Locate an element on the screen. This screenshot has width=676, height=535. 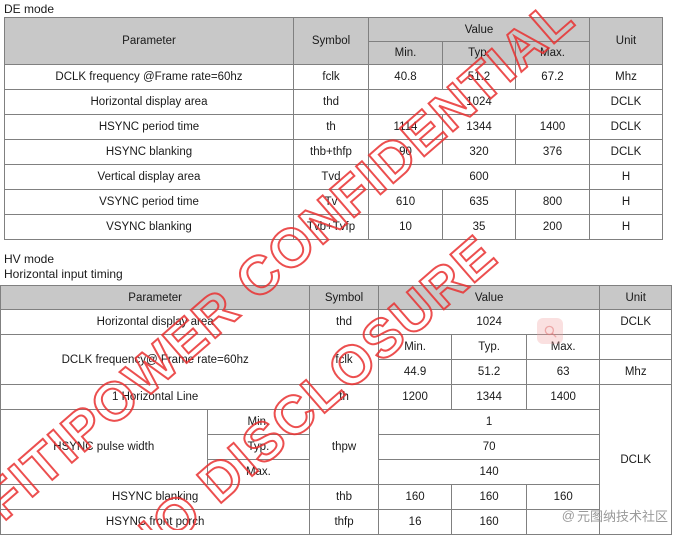
cell-max: 200 is located at coordinates (552, 227).